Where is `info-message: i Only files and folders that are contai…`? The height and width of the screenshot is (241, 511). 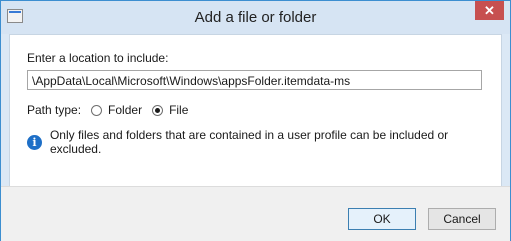
info-message: i Only files and folders that are contai… is located at coordinates (264, 142).